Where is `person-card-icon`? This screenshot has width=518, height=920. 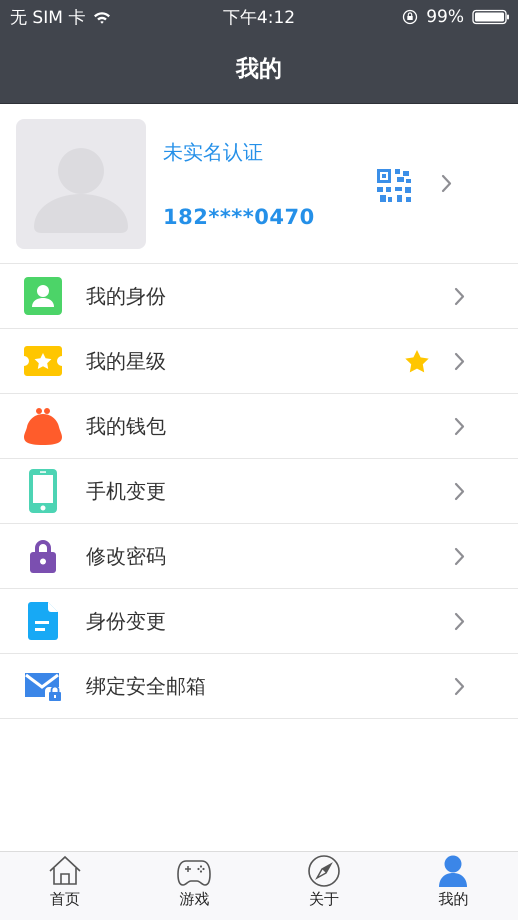
person-card-icon is located at coordinates (43, 296).